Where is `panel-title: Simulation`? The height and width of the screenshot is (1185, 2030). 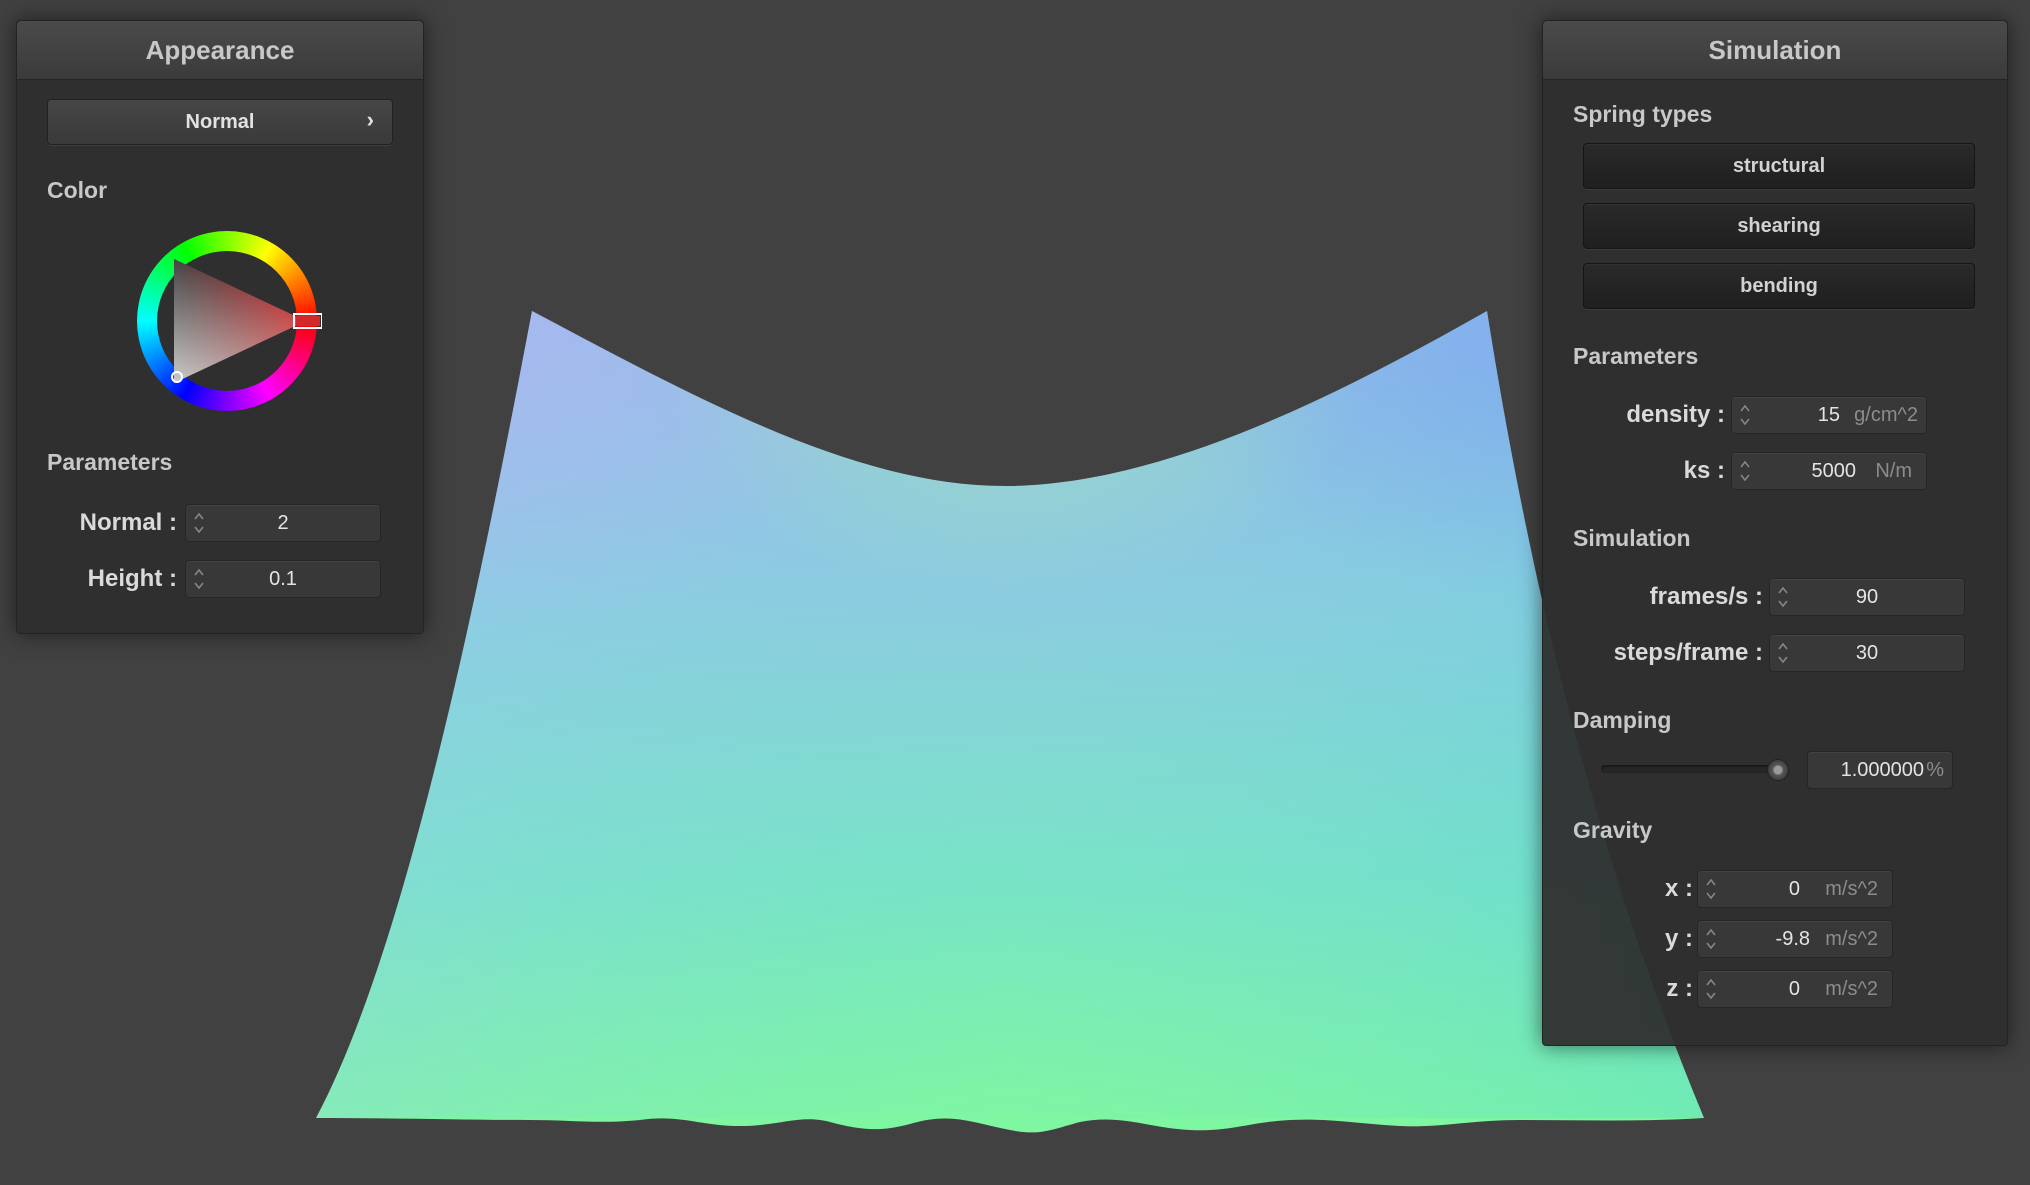
panel-title: Simulation is located at coordinates (1775, 50).